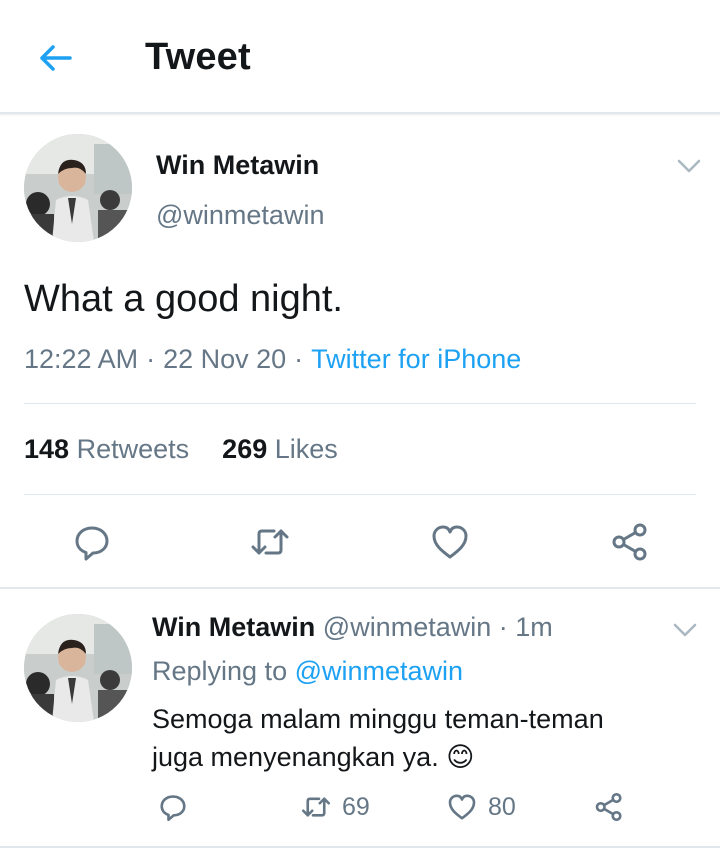 The width and height of the screenshot is (720, 854). Describe the element at coordinates (295, 757) in the screenshot. I see `reply-text-line2: juga menyenangkan ya.` at that location.